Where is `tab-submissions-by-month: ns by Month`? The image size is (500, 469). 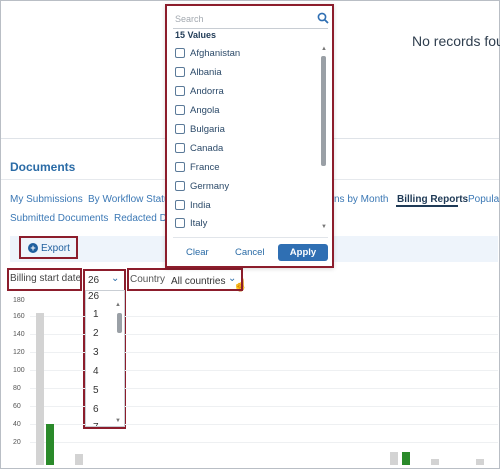 tab-submissions-by-month: ns by Month is located at coordinates (361, 199).